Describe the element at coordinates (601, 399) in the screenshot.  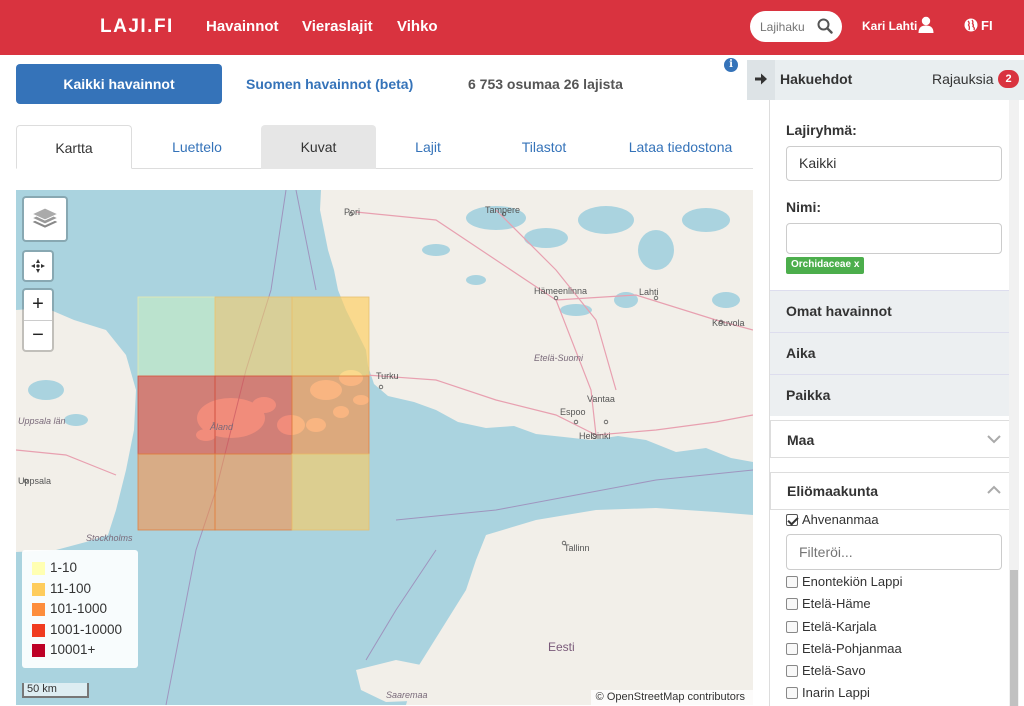
I see `map-label-vantaa: Vantaa` at that location.